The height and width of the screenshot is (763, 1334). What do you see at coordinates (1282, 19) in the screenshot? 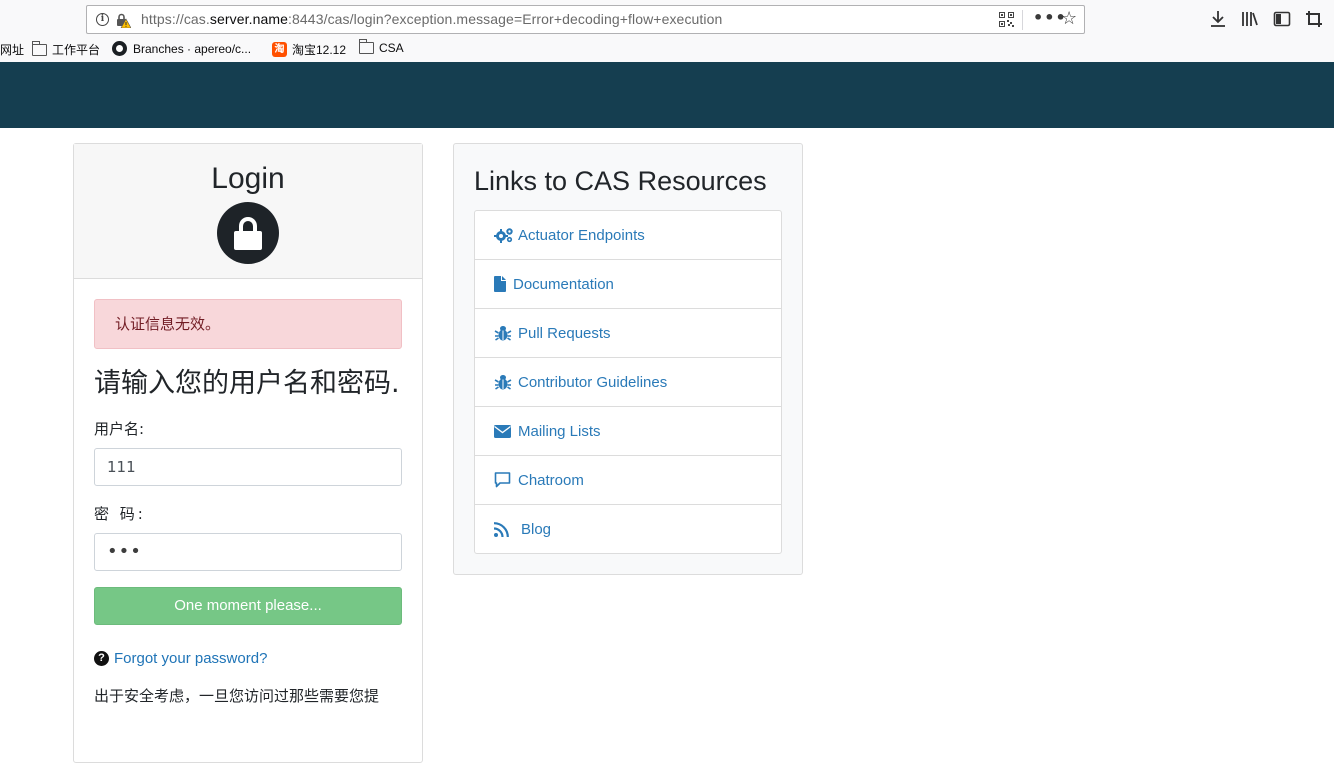
I see `sidebar-icon` at bounding box center [1282, 19].